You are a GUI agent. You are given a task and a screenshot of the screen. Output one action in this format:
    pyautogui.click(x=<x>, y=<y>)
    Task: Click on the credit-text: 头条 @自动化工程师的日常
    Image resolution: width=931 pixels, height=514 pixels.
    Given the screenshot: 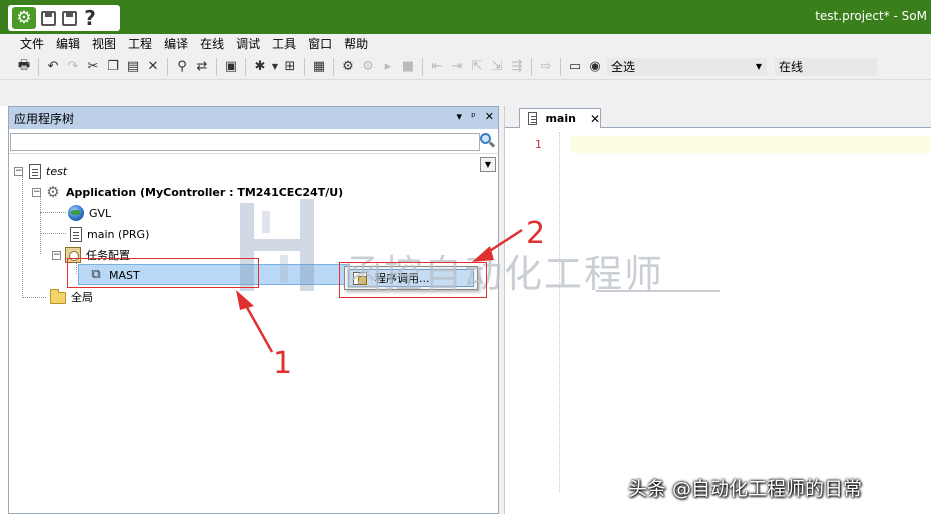 What is the action you would take?
    pyautogui.click(x=745, y=489)
    